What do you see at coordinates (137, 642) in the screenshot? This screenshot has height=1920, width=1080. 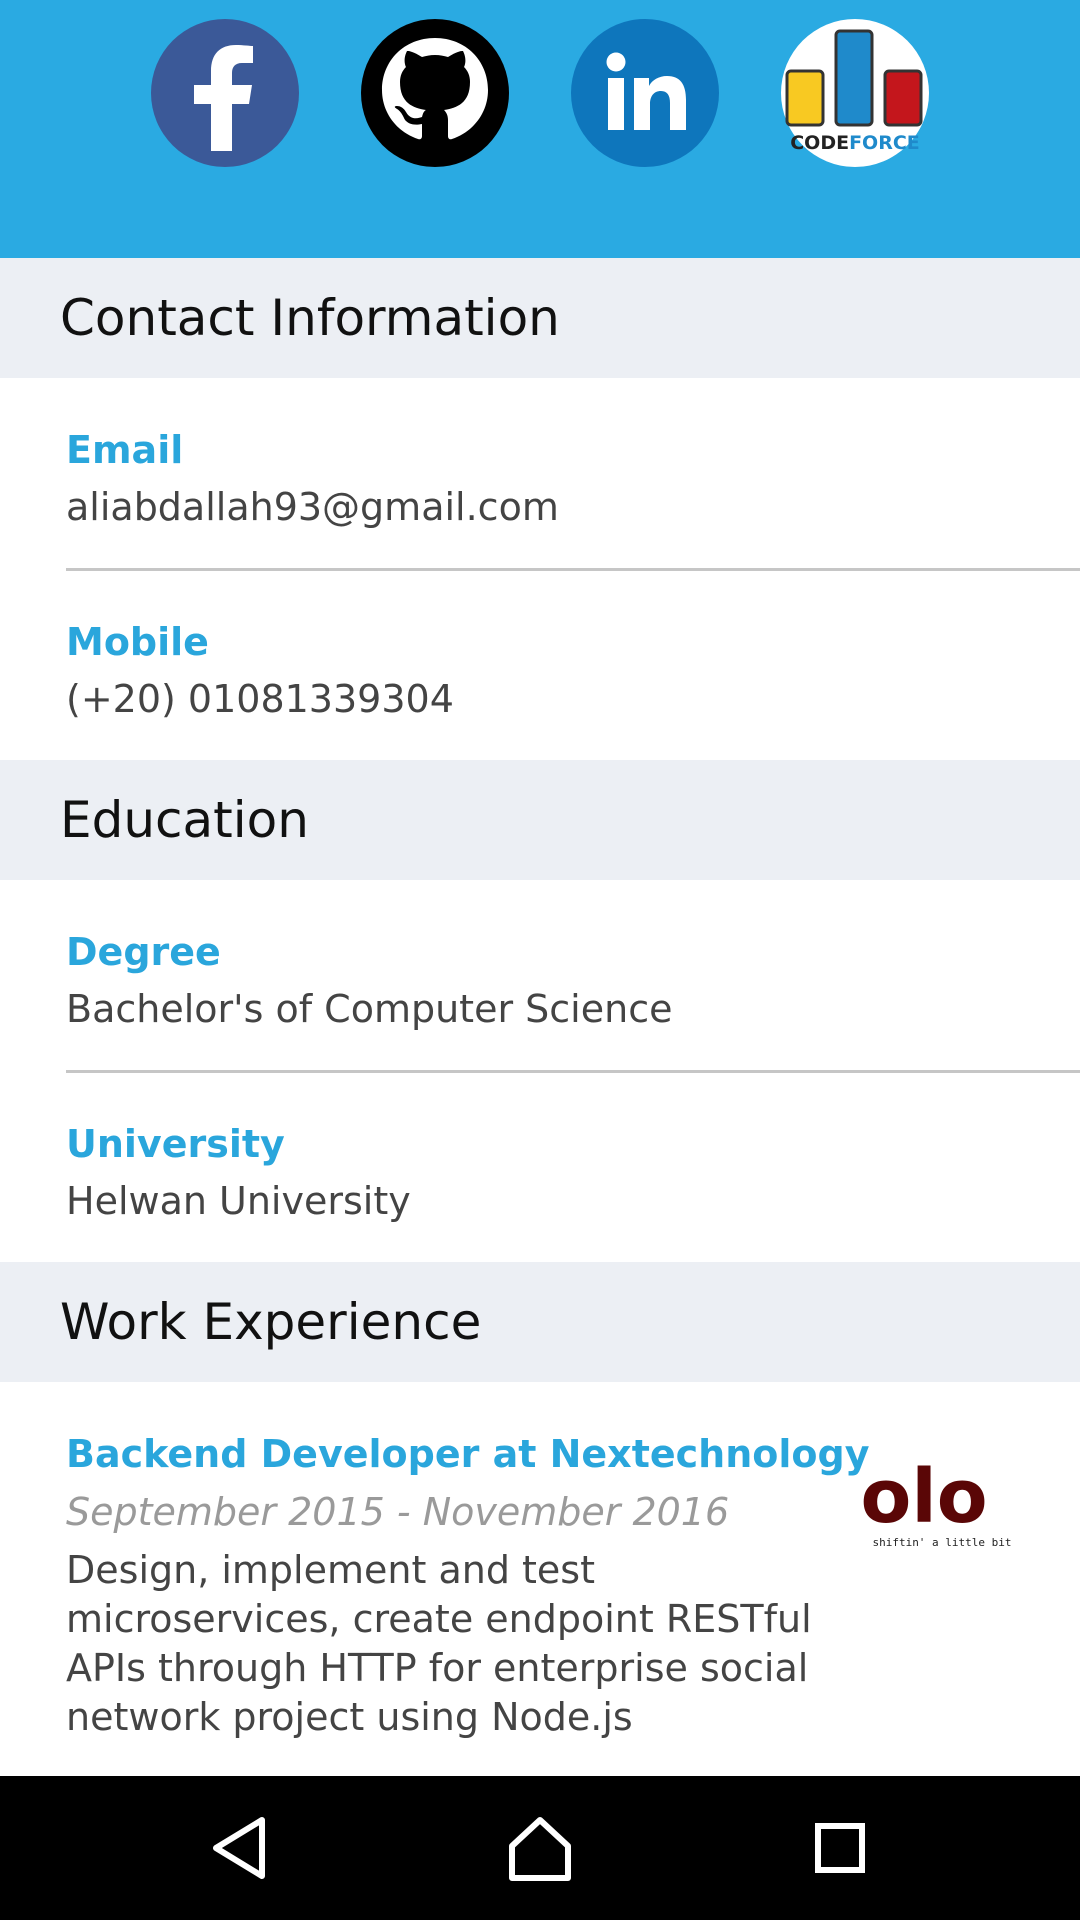 I see `mobile-label: Mobile` at bounding box center [137, 642].